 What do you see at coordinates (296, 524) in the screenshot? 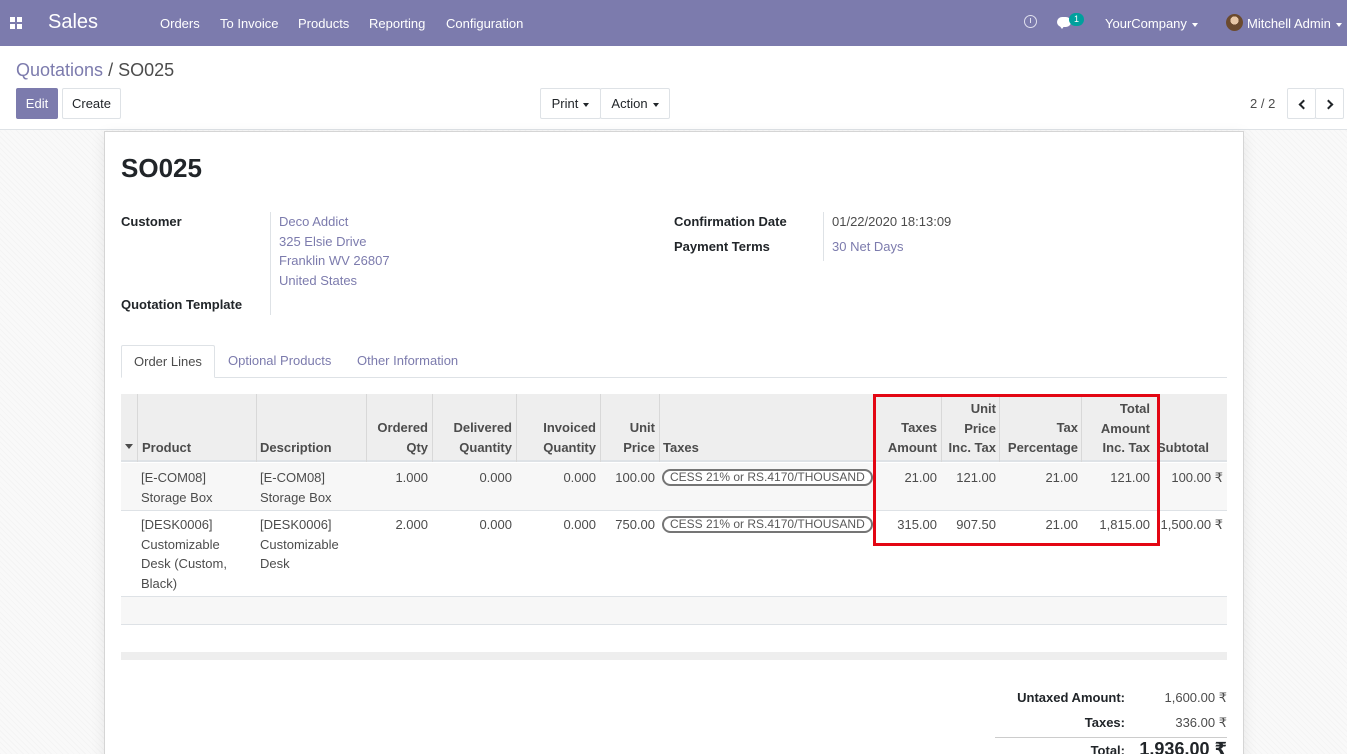
I see `cell-line: [DESK0006]` at bounding box center [296, 524].